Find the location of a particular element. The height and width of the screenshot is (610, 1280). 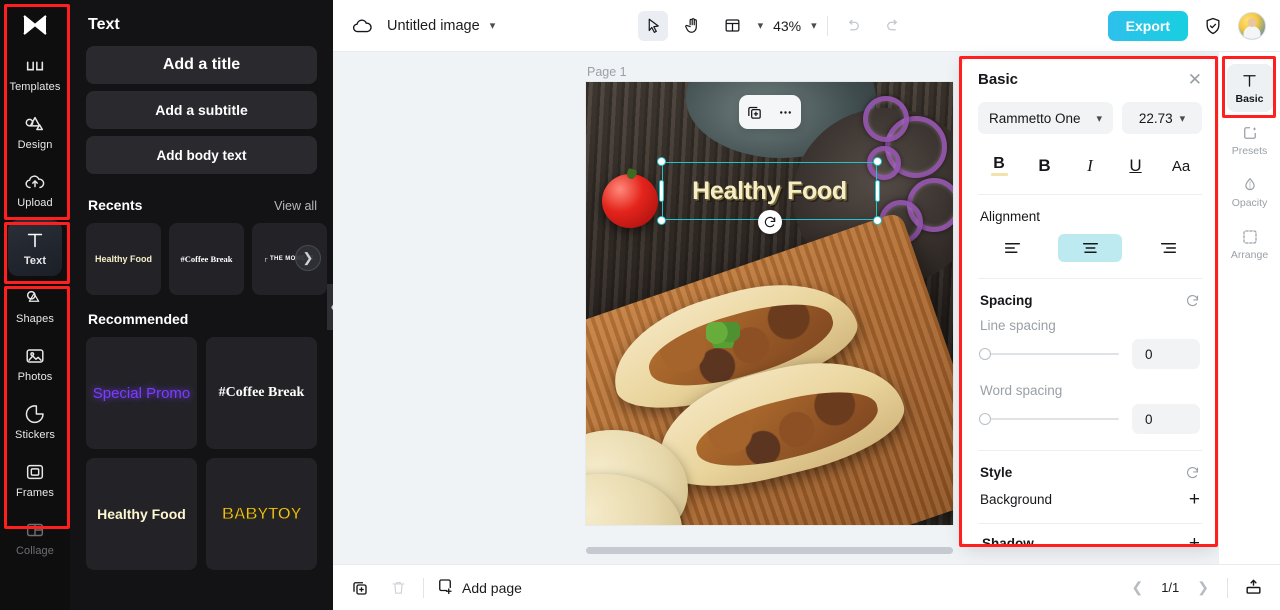

word-spacing-slider is located at coordinates (1049, 419).